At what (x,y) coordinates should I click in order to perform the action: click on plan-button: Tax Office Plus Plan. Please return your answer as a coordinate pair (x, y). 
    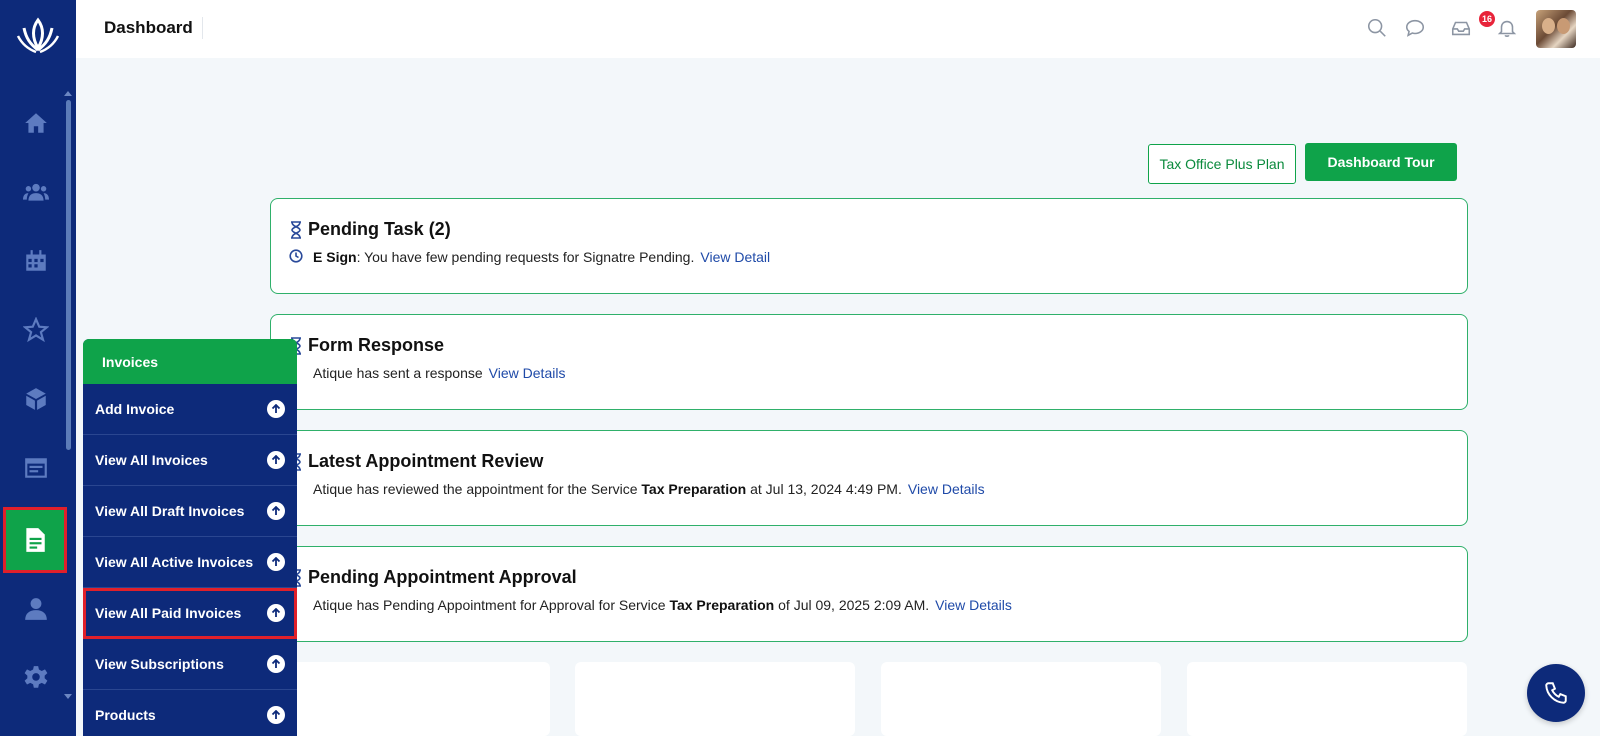
    Looking at the image, I should click on (1222, 164).